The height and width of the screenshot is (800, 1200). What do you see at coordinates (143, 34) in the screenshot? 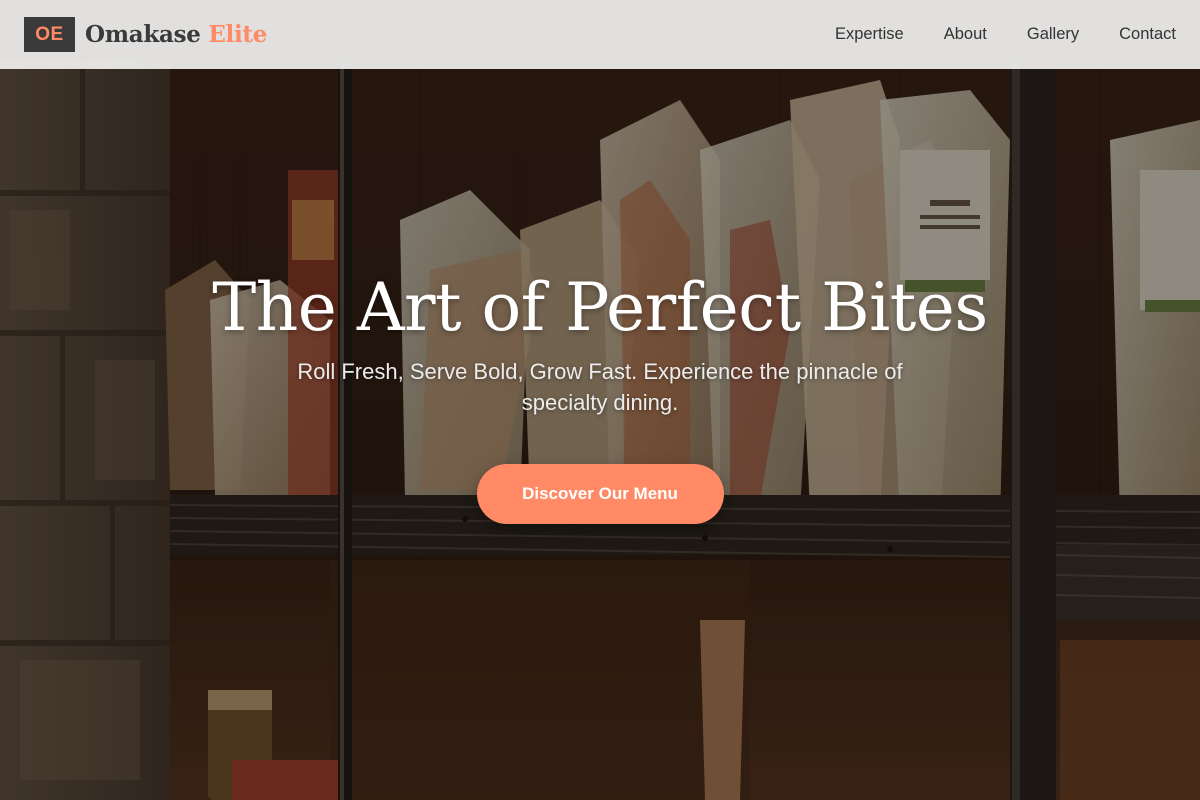
I see `brand-name-primary: Omakase` at bounding box center [143, 34].